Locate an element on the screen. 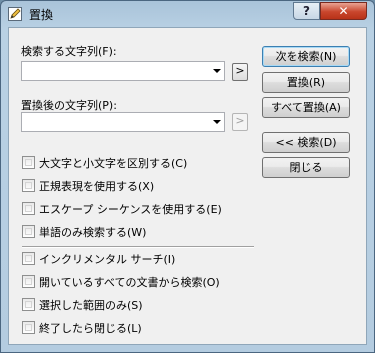 The width and height of the screenshot is (375, 353). find-next-button: 次を検索(N) is located at coordinates (306, 56).